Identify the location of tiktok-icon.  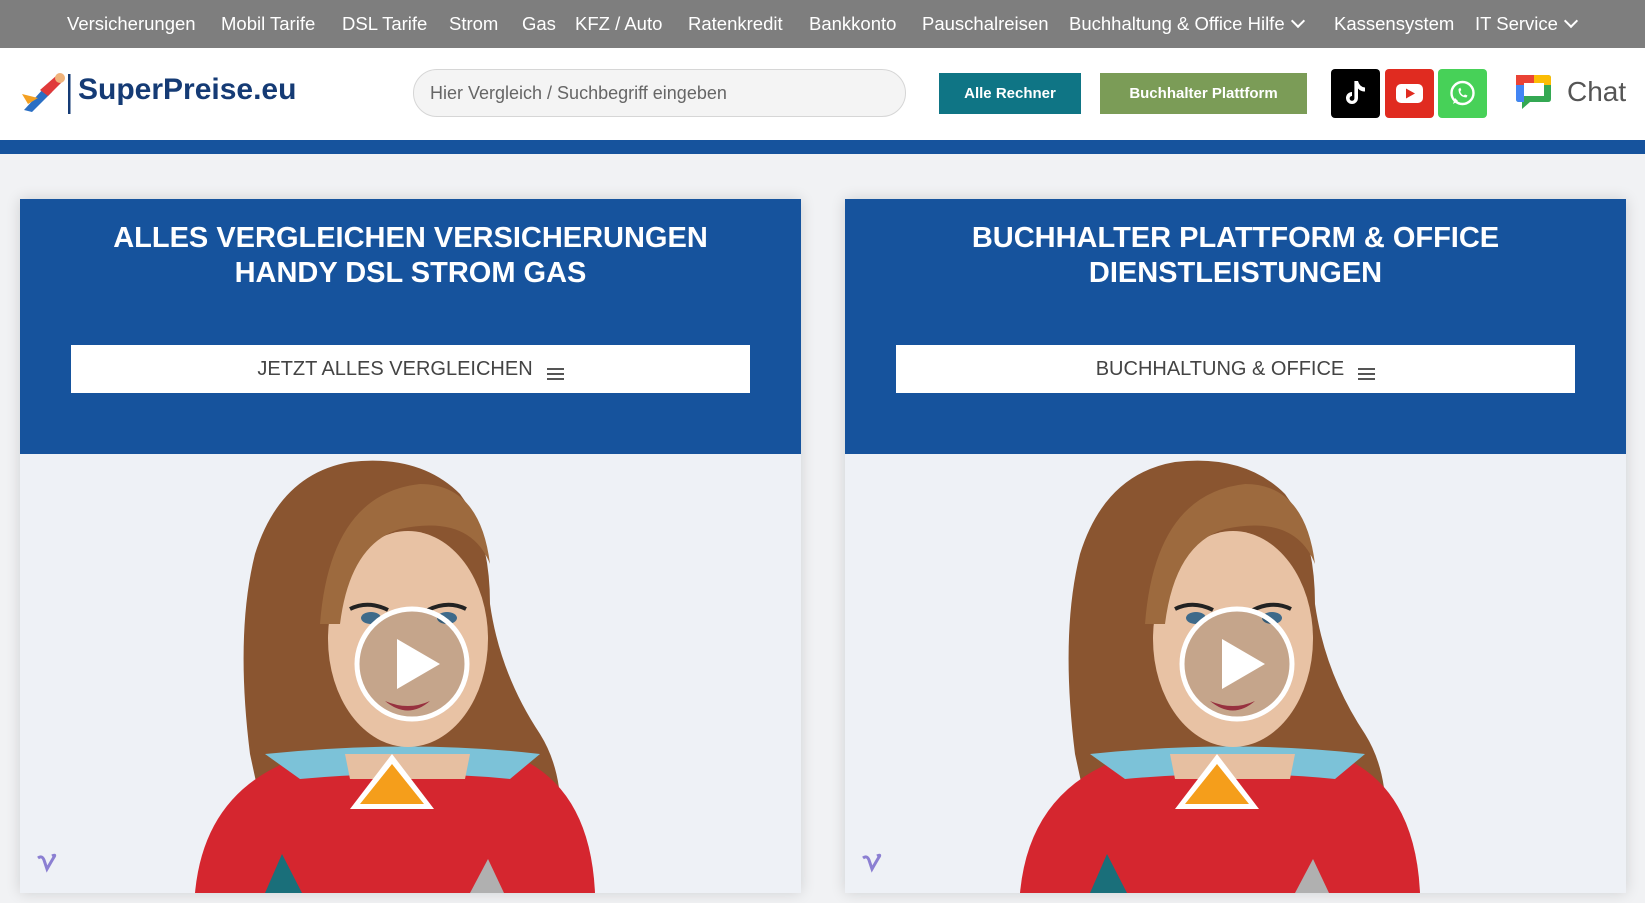
(1355, 92).